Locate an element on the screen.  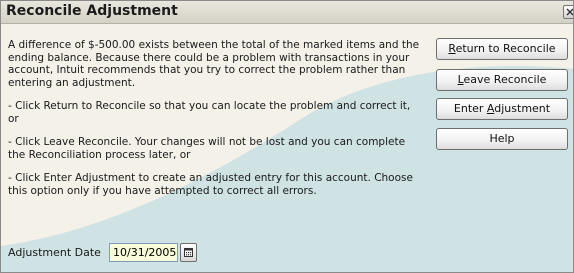
adjustment-date-field: 10/31/2005 is located at coordinates (143, 252).